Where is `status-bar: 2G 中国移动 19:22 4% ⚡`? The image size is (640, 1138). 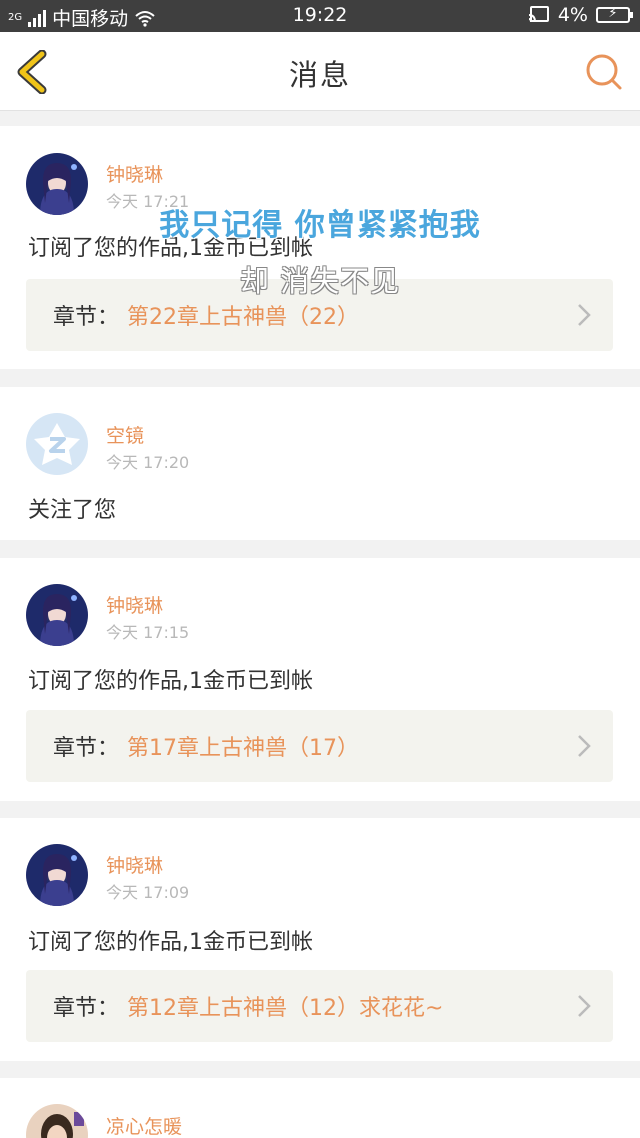
status-bar: 2G 中国移动 19:22 4% ⚡ is located at coordinates (320, 16).